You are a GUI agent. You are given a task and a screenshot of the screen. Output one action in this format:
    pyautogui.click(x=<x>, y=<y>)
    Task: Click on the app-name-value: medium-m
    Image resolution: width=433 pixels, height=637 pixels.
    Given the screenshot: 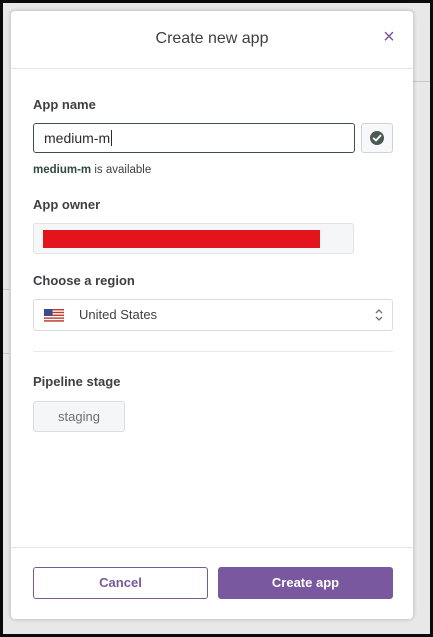 What is the action you would take?
    pyautogui.click(x=77, y=138)
    